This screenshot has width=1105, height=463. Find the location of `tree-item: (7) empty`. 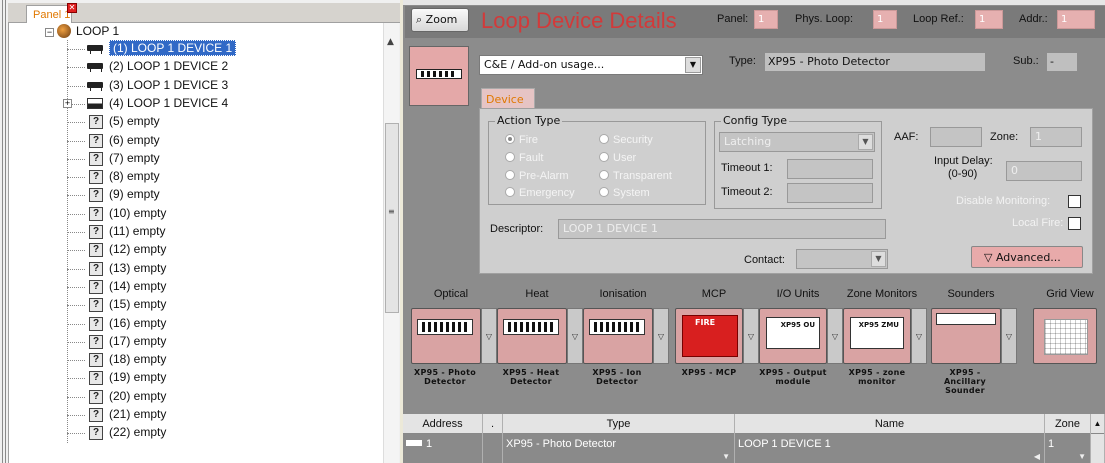

tree-item: (7) empty is located at coordinates (134, 158).